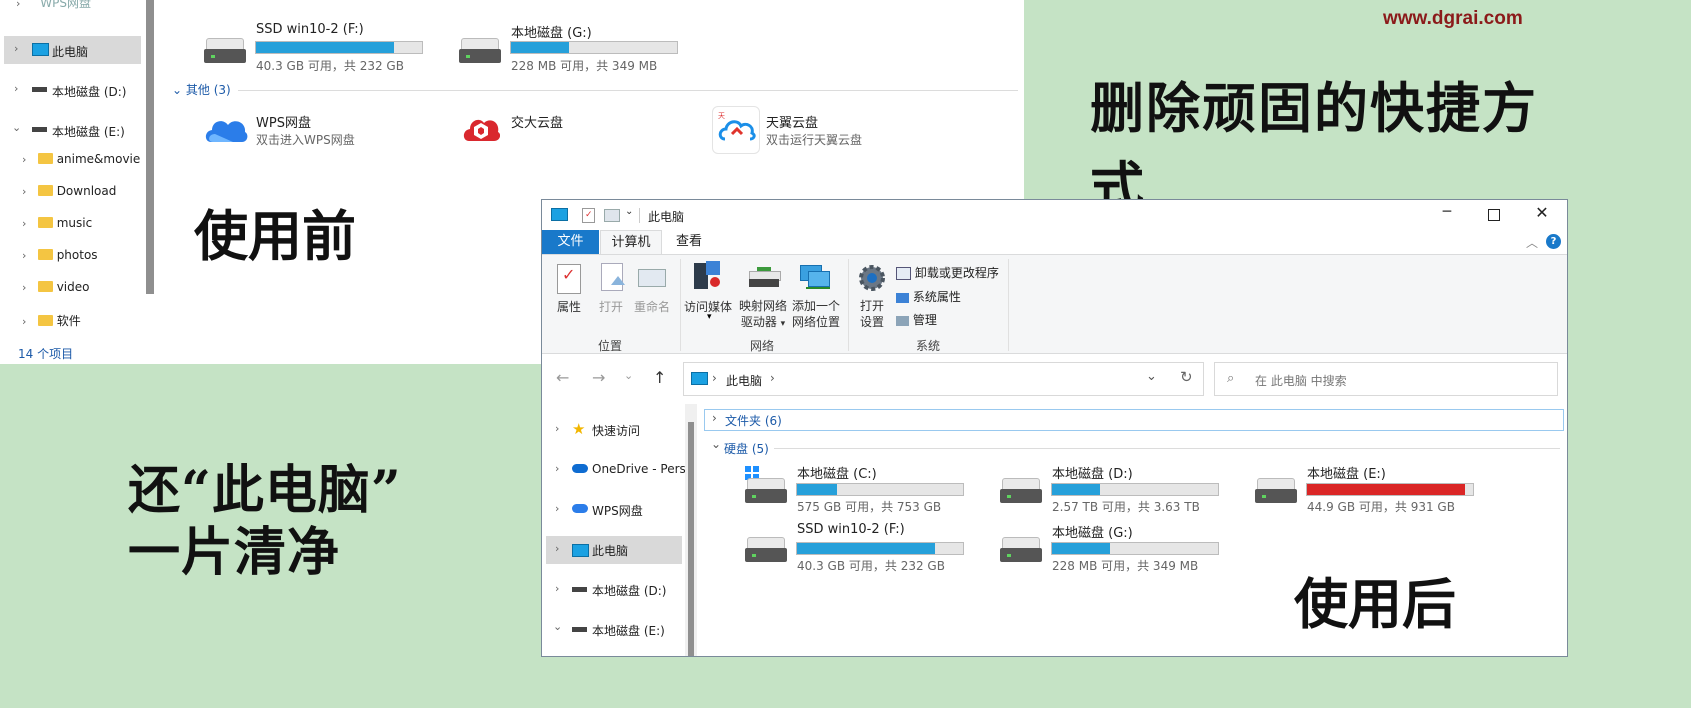  Describe the element at coordinates (763, 315) in the screenshot. I see `ribbon-map-drive-button: 映射网络 驱动器 ▾` at that location.